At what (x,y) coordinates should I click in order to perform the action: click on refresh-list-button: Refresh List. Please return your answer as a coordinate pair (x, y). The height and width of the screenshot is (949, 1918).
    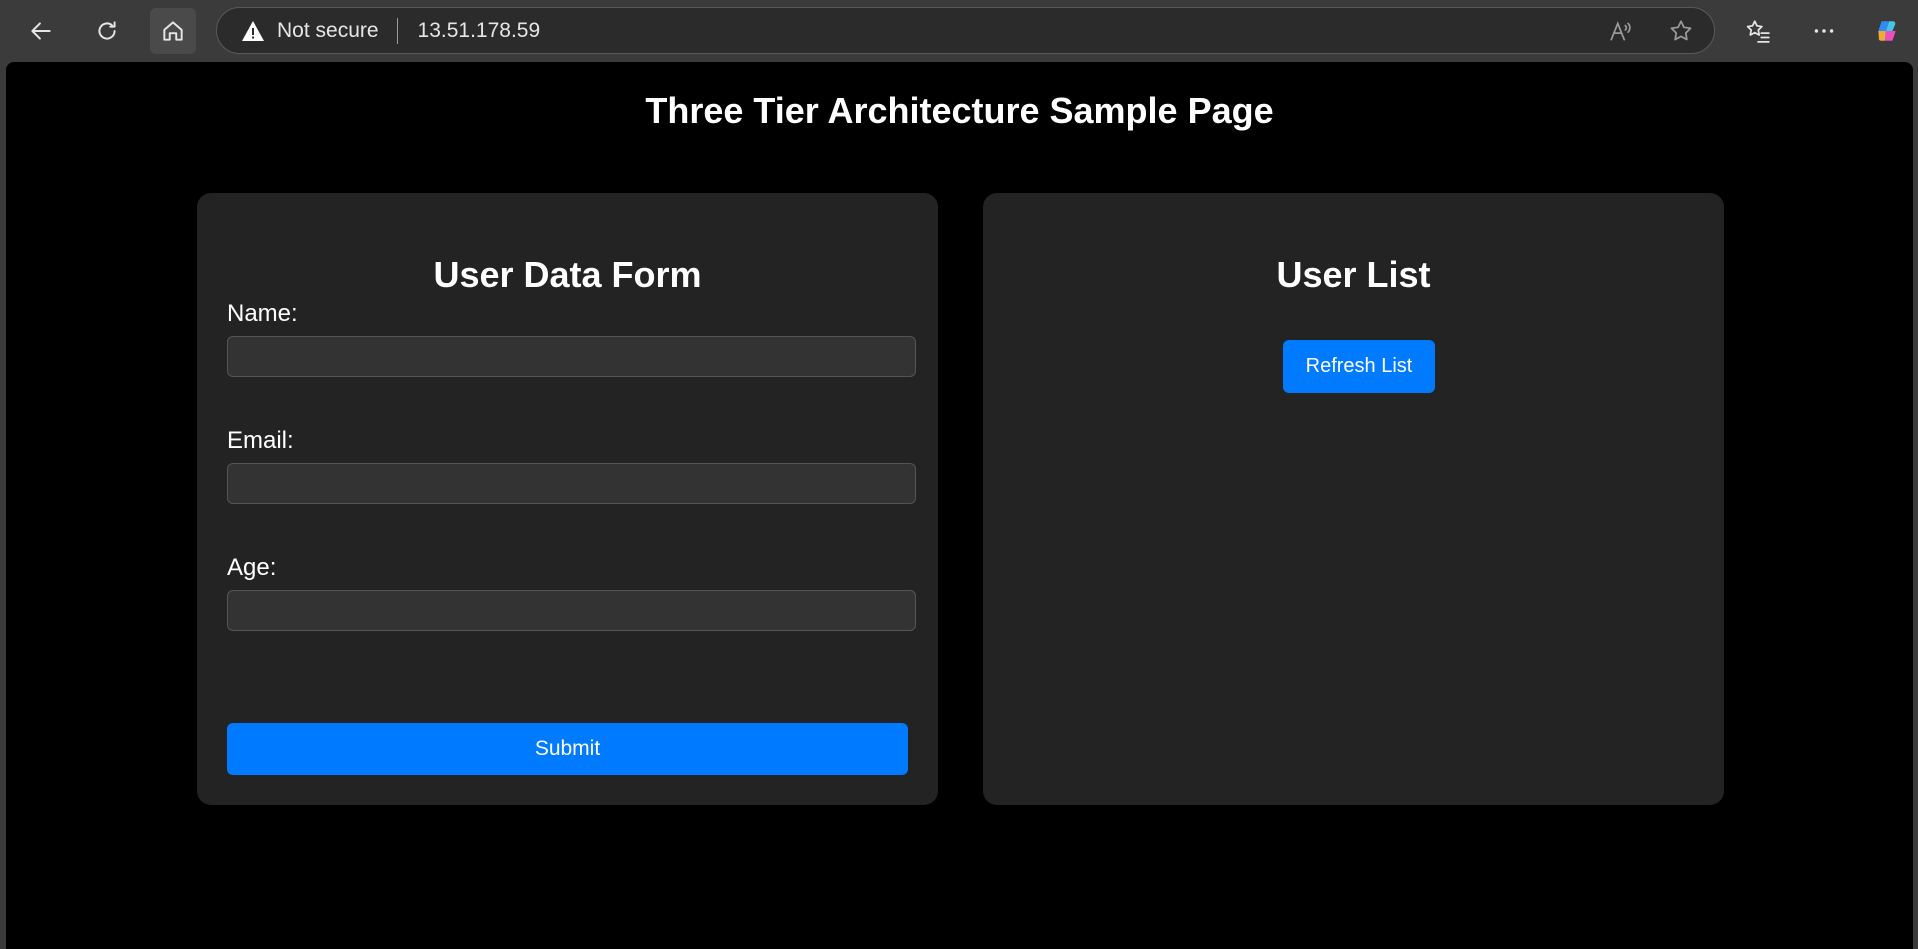
    Looking at the image, I should click on (1359, 366).